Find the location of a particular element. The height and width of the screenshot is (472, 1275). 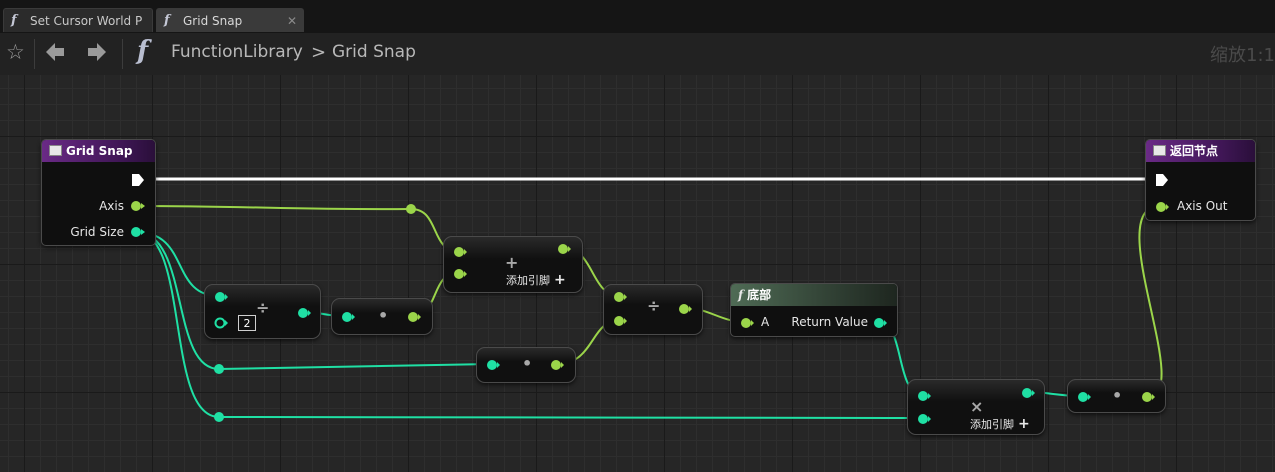

multiply-icon: × is located at coordinates (977, 406).